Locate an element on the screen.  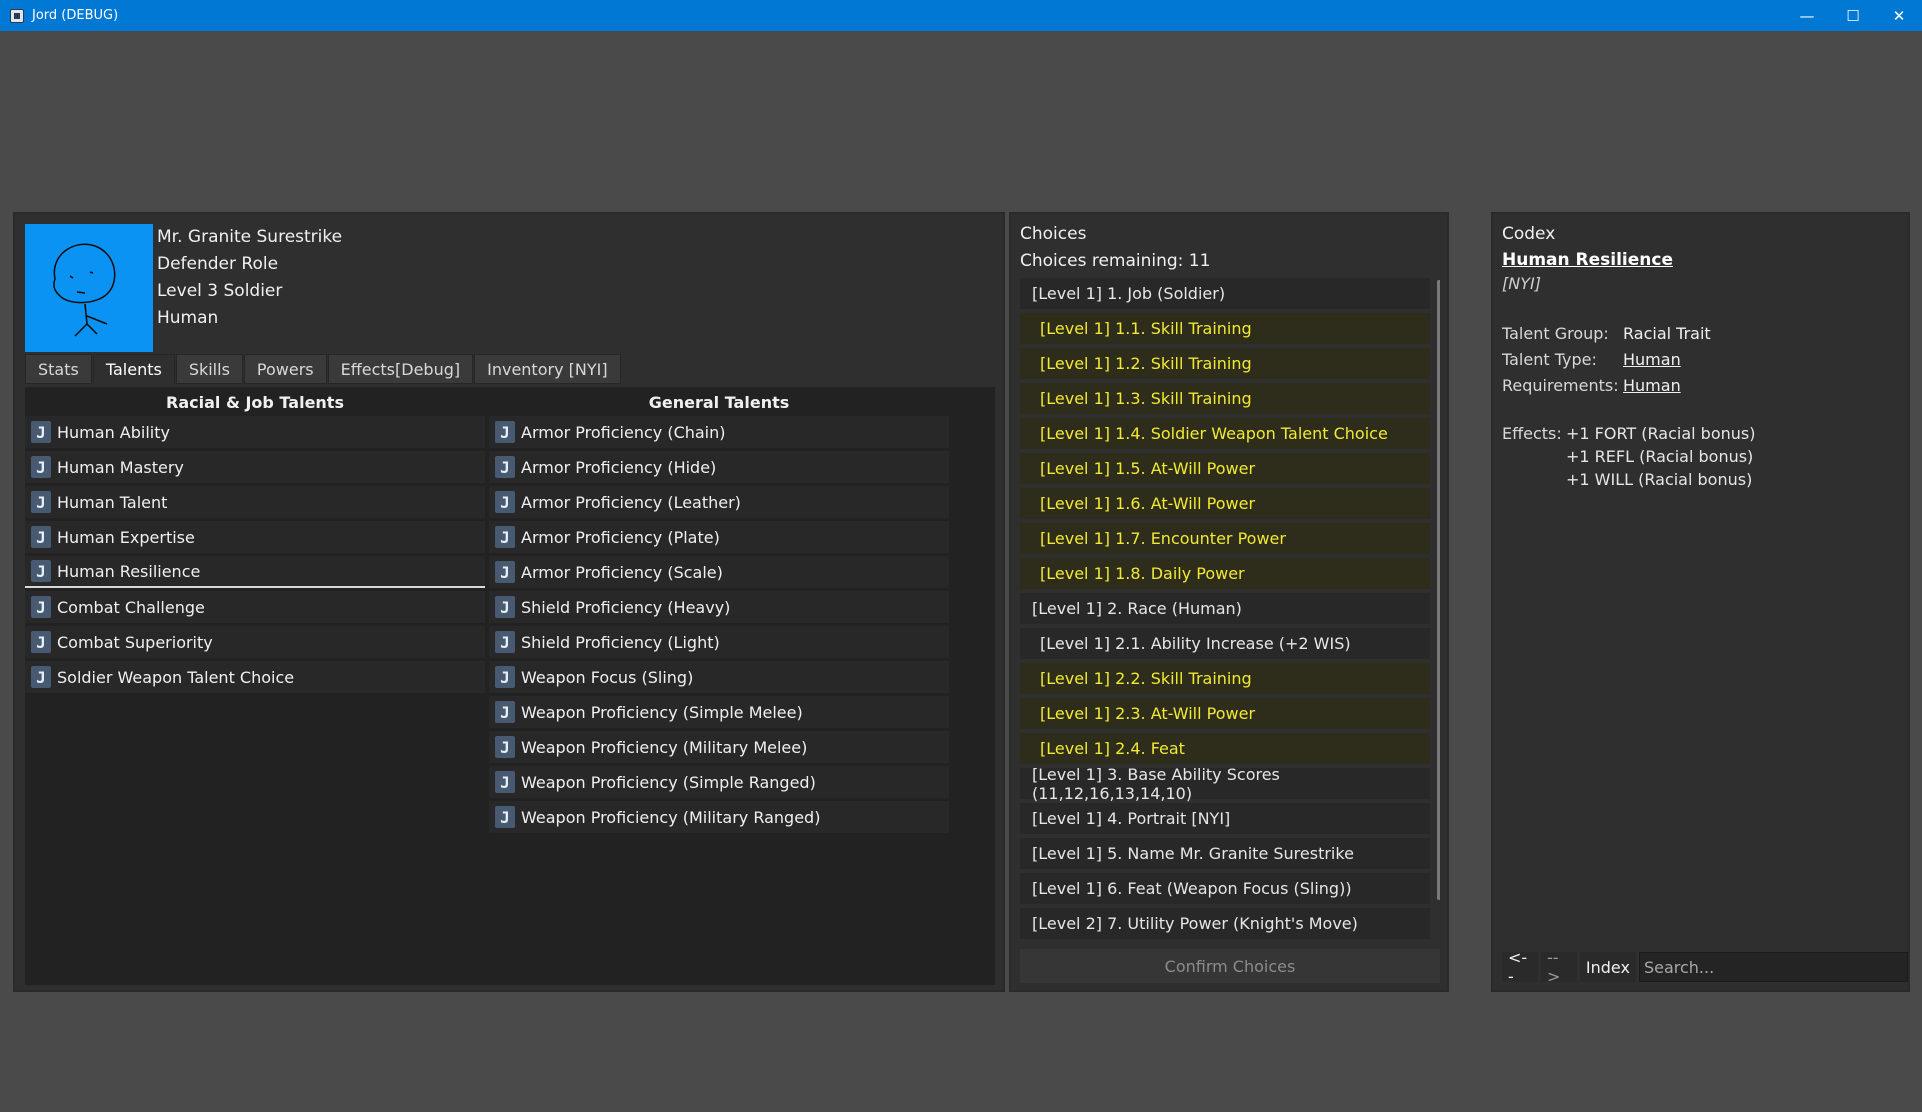
choice-item-pending: [Level 1] 1.8. Daily Power is located at coordinates (1225, 573).